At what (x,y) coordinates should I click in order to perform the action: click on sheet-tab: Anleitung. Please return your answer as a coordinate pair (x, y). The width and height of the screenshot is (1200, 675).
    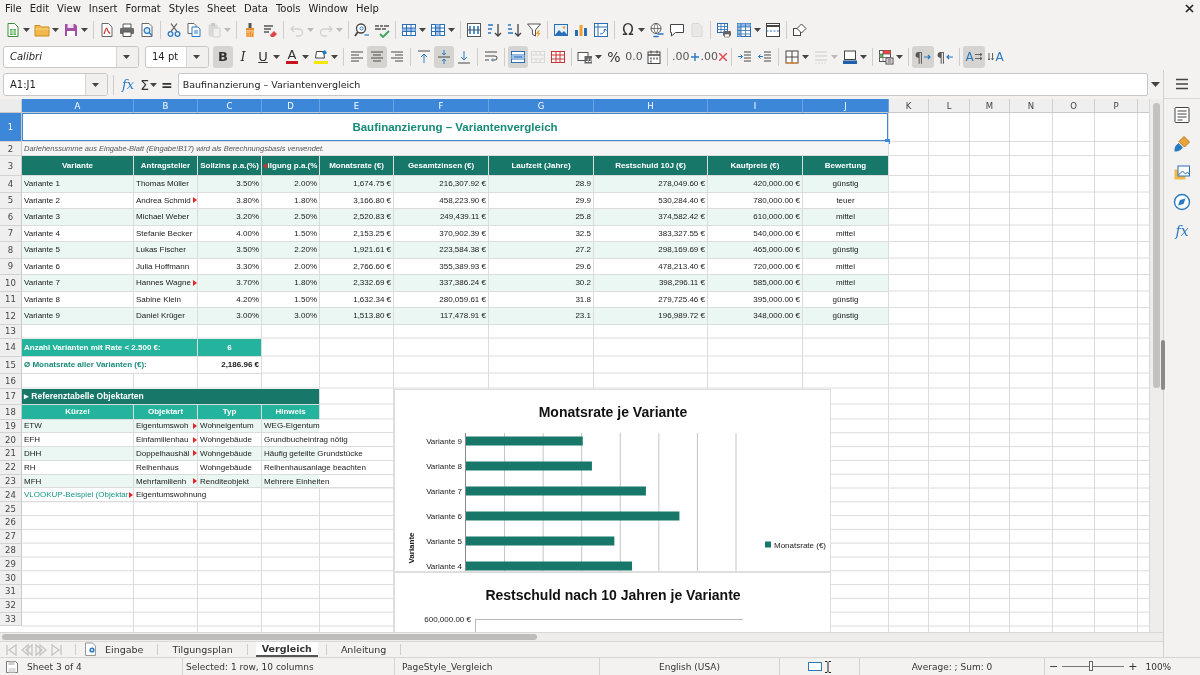
    Looking at the image, I should click on (363, 649).